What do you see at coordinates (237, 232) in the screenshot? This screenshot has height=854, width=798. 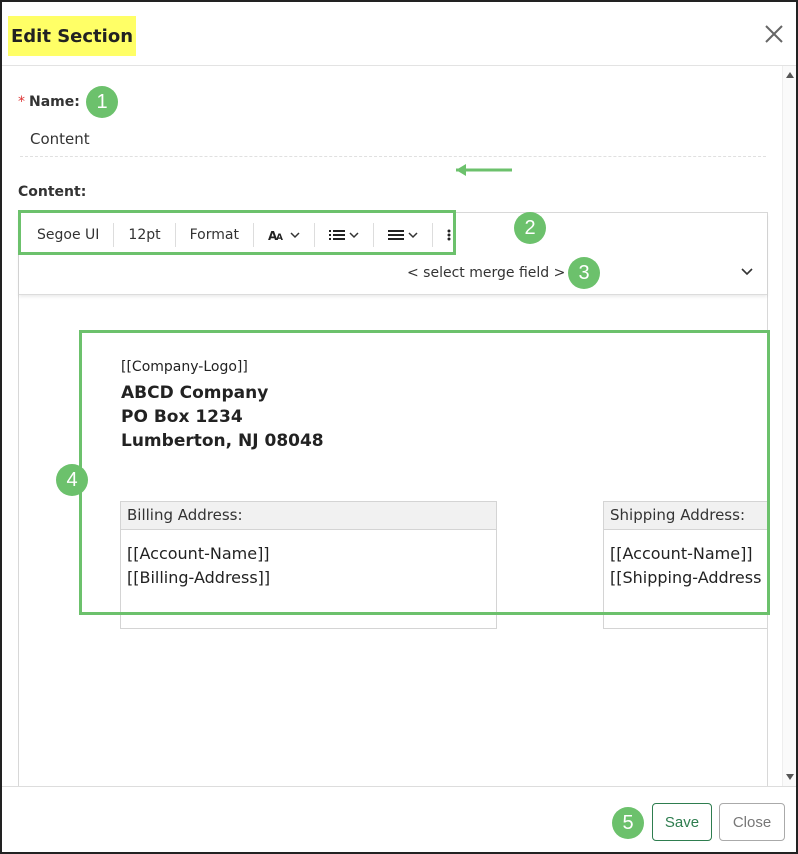 I see `annotation-toolbar-highlight` at bounding box center [237, 232].